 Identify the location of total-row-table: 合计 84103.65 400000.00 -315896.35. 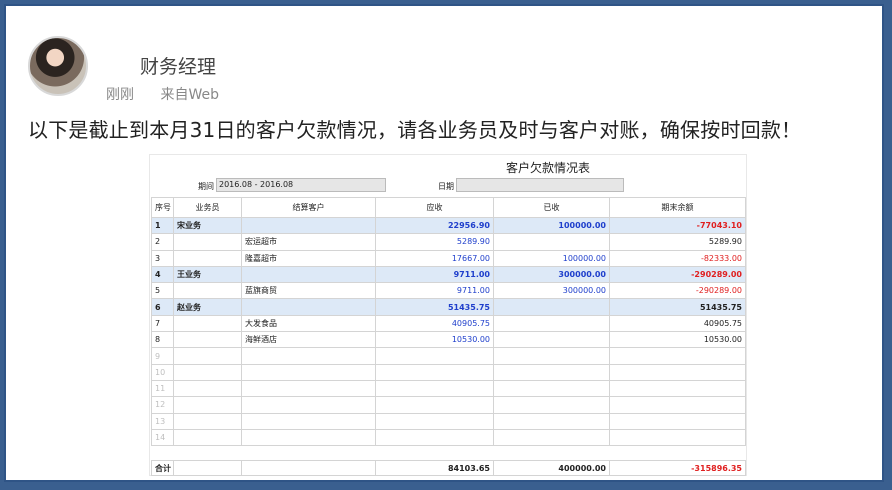
(448, 468).